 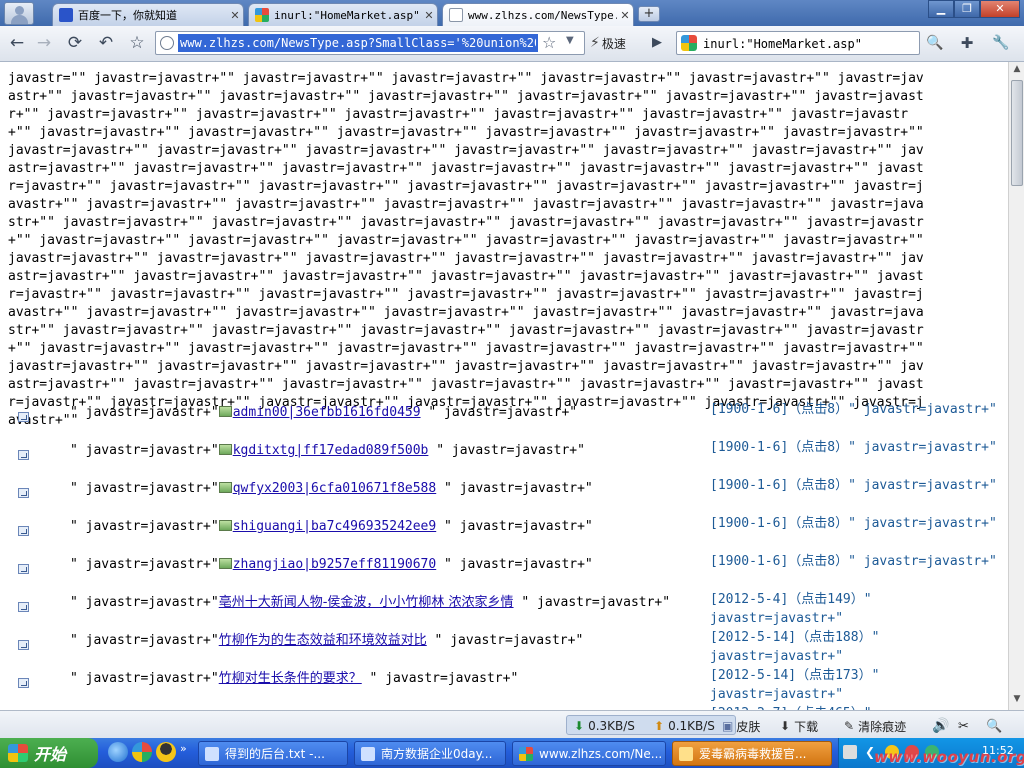 I want to click on tools-icon: 🔧, so click(x=1001, y=43).